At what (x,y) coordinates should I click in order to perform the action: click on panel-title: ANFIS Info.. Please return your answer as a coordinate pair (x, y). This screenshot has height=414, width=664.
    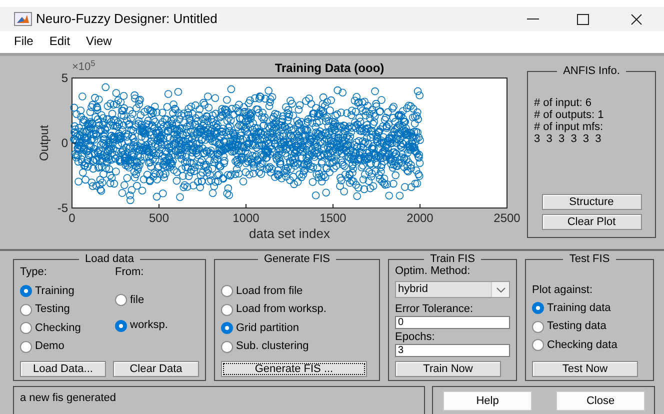
    Looking at the image, I should click on (591, 71).